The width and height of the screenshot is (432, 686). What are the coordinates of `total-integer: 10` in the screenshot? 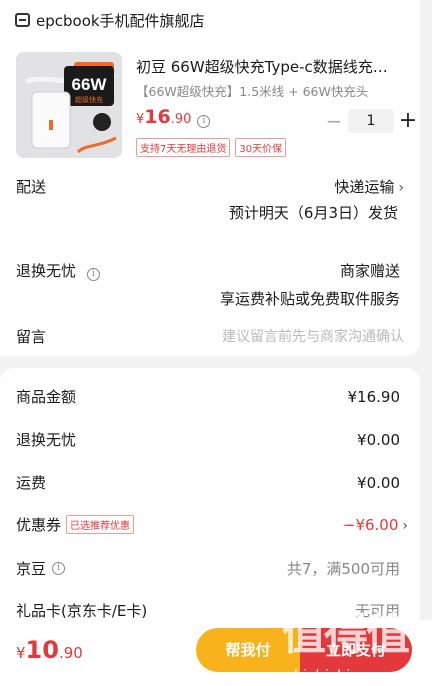 It's located at (42, 650).